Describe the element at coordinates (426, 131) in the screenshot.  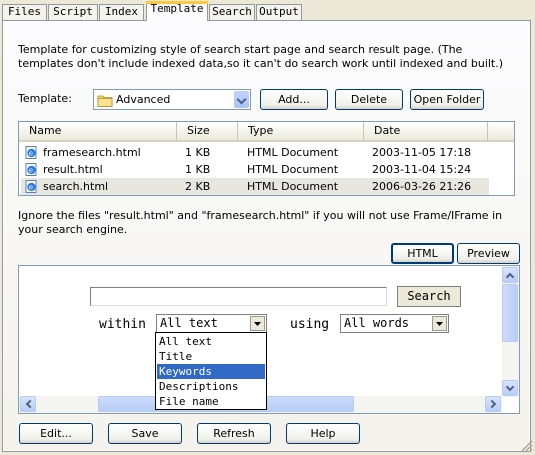
I see `column-date: Date` at that location.